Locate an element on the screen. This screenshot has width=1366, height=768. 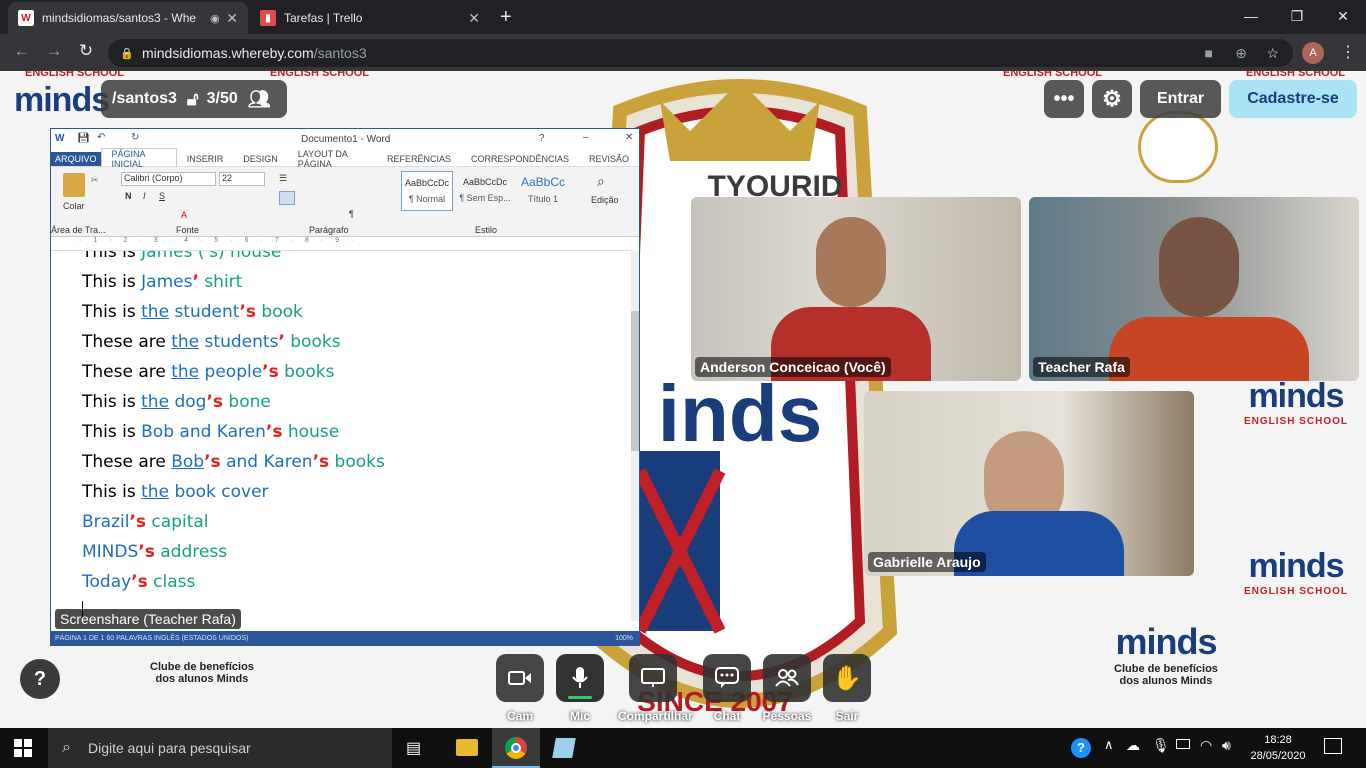
video-teacher-rafa: Teacher Rafa is located at coordinates (1194, 289).